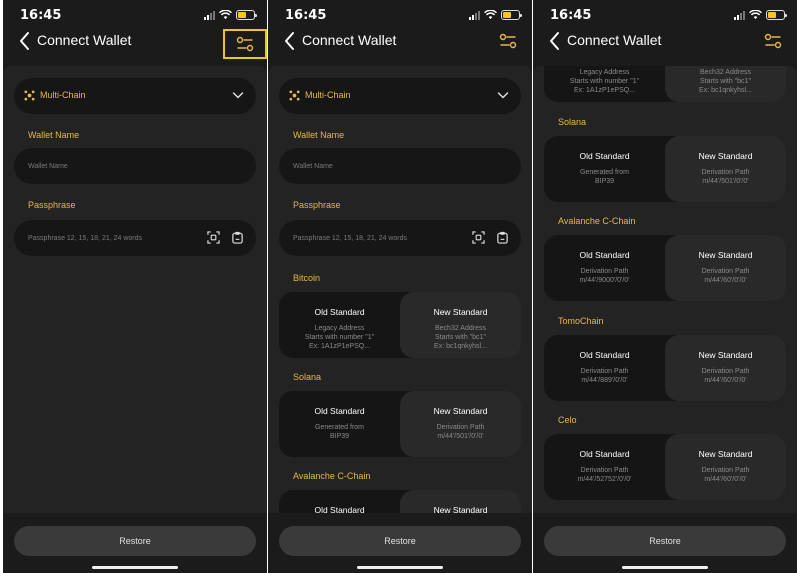 The height and width of the screenshot is (573, 800). I want to click on celo-label: Celo, so click(567, 420).